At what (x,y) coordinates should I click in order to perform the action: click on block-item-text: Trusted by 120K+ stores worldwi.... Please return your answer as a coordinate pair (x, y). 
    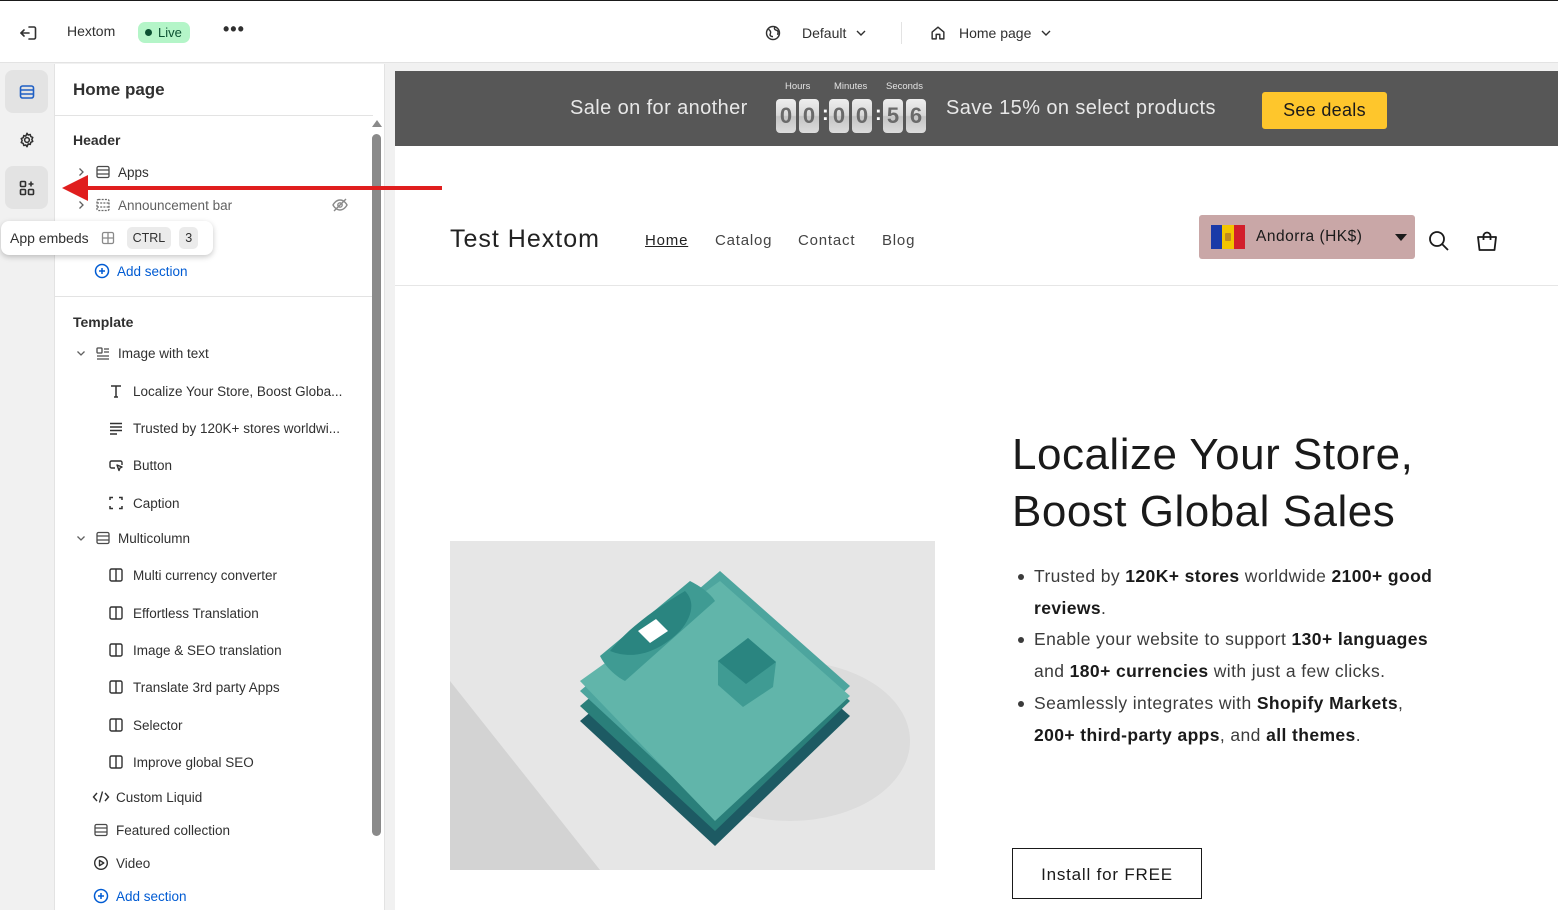
    Looking at the image, I should click on (210, 428).